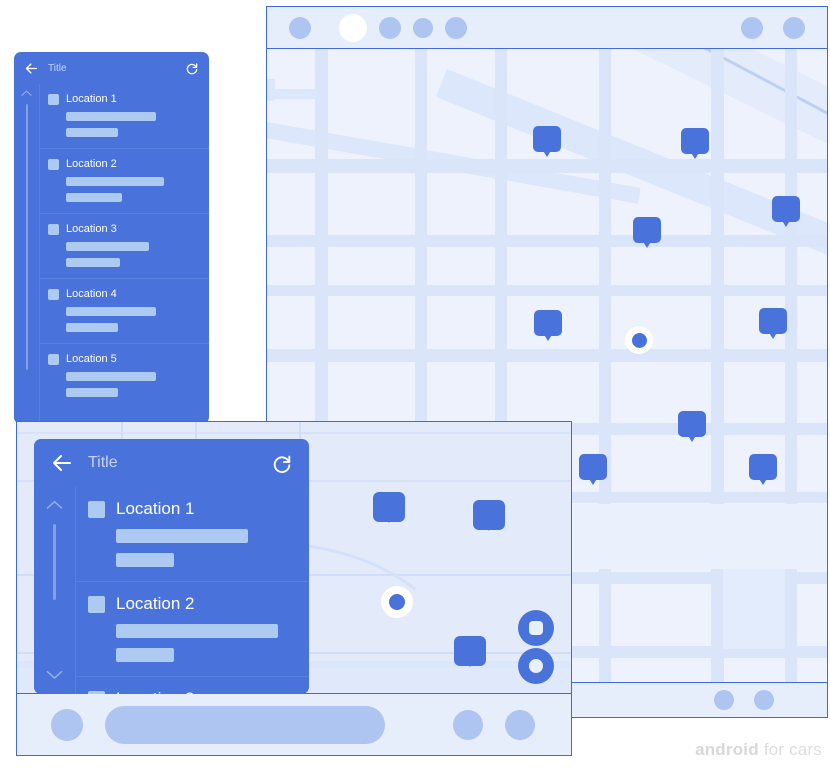 This screenshot has height=768, width=830. I want to click on system-nav-bar, so click(294, 724).